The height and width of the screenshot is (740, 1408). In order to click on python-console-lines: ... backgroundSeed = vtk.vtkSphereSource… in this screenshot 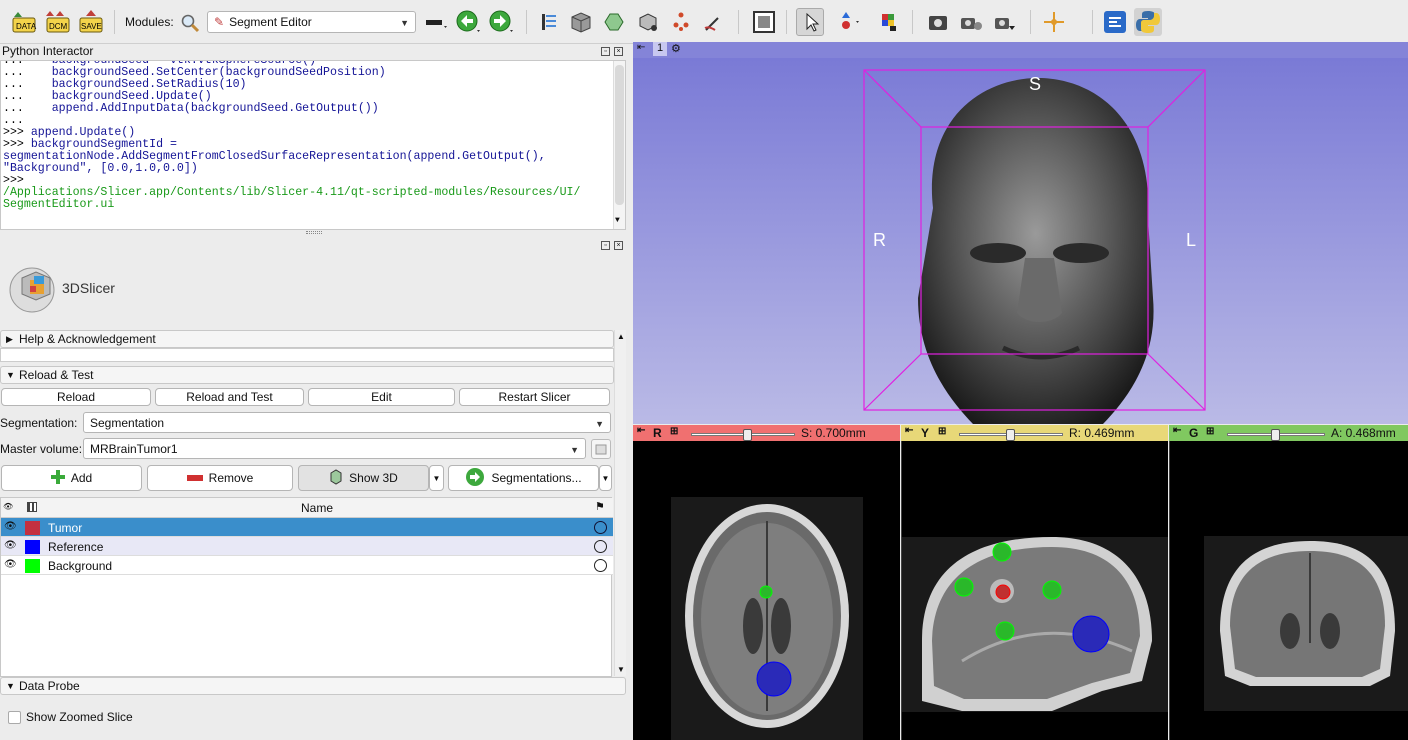, I will do `click(291, 136)`.